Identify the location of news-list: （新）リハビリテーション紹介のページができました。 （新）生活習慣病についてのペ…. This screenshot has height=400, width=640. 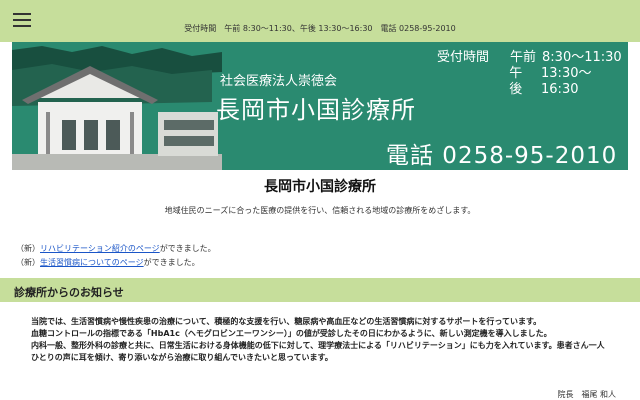
(116, 256).